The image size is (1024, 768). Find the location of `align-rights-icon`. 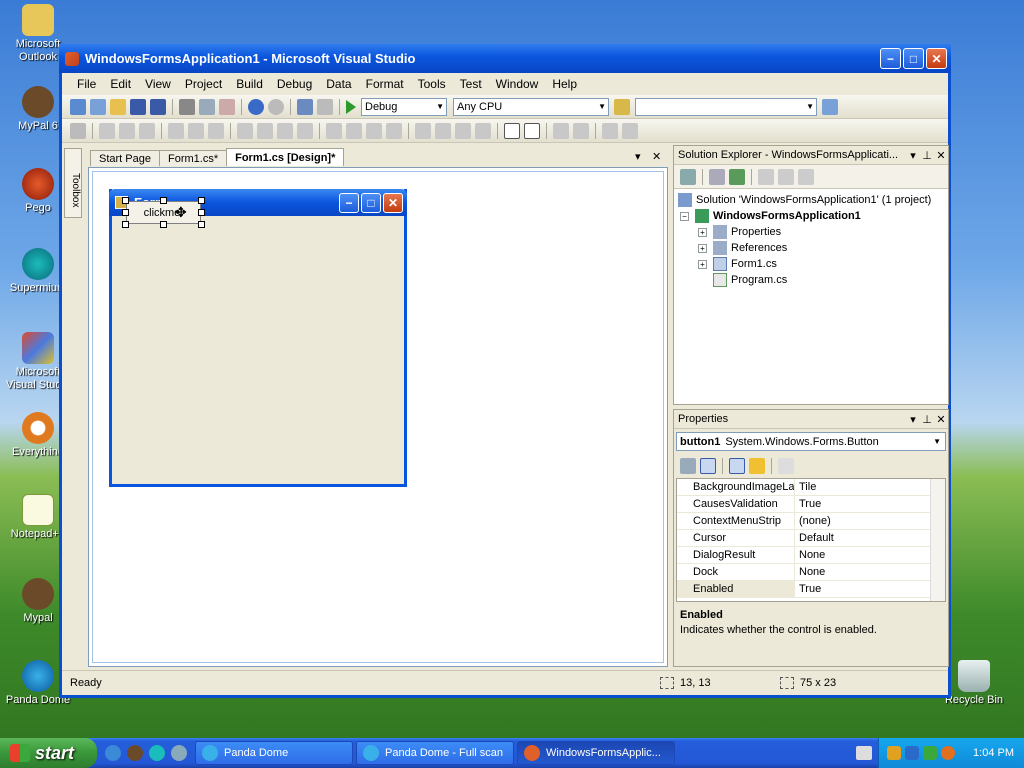

align-rights-icon is located at coordinates (147, 130).